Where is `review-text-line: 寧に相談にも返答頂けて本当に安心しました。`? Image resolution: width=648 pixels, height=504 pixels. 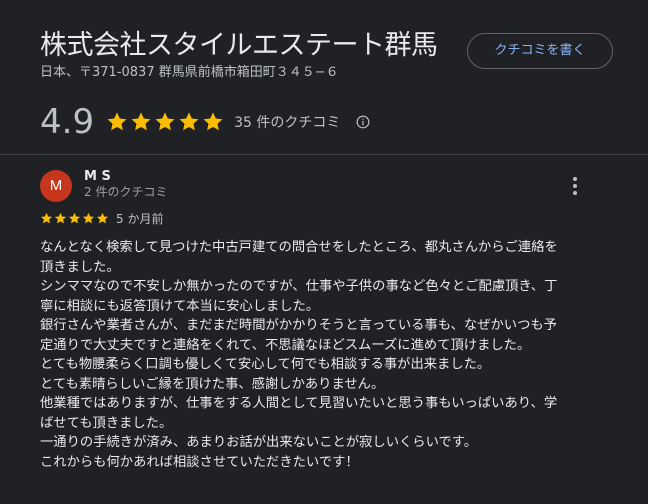
review-text-line: 寧に相談にも返答頂けて本当に安心しました。 is located at coordinates (180, 306).